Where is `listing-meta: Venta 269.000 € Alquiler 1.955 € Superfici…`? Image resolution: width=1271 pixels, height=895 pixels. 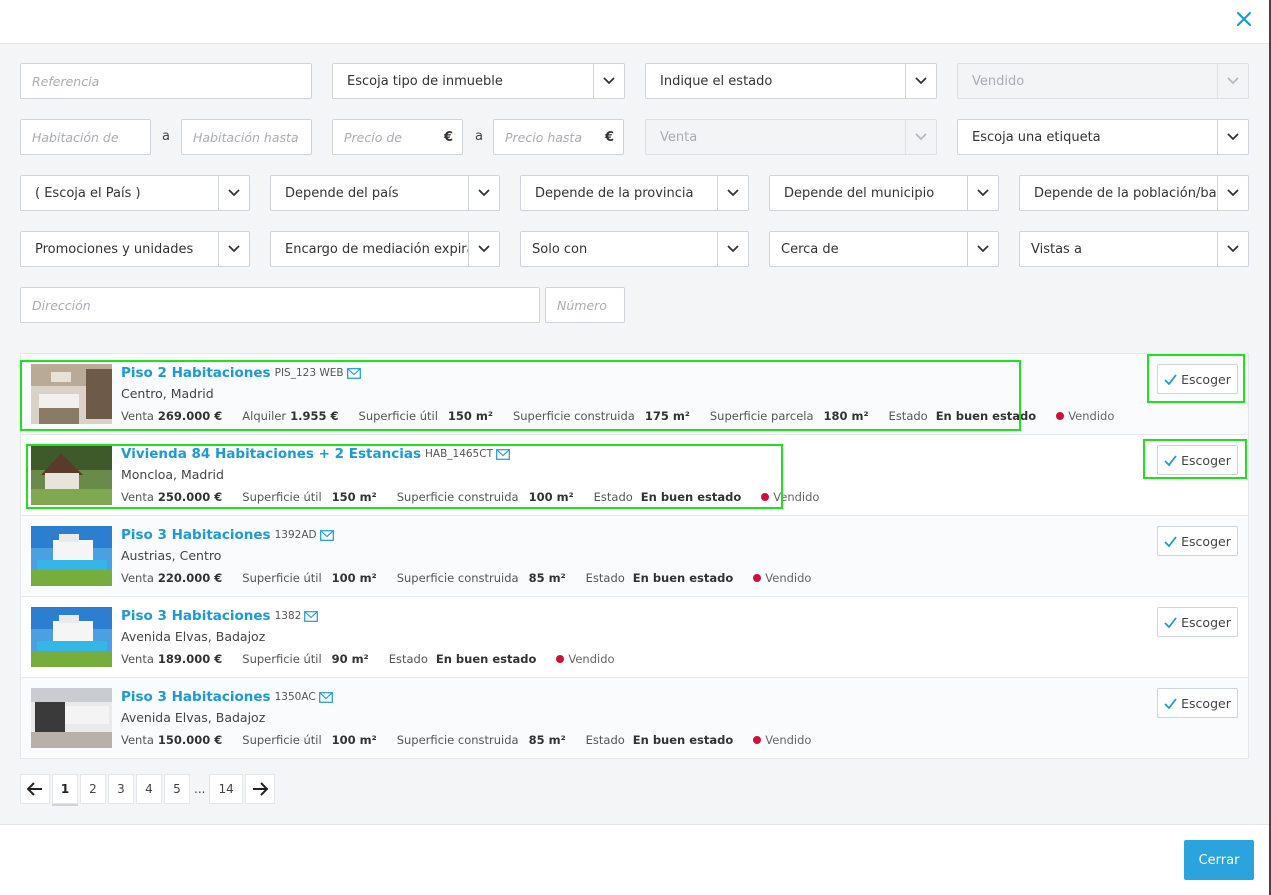
listing-meta: Venta 269.000 € Alquiler 1.955 € Superfici… is located at coordinates (618, 416).